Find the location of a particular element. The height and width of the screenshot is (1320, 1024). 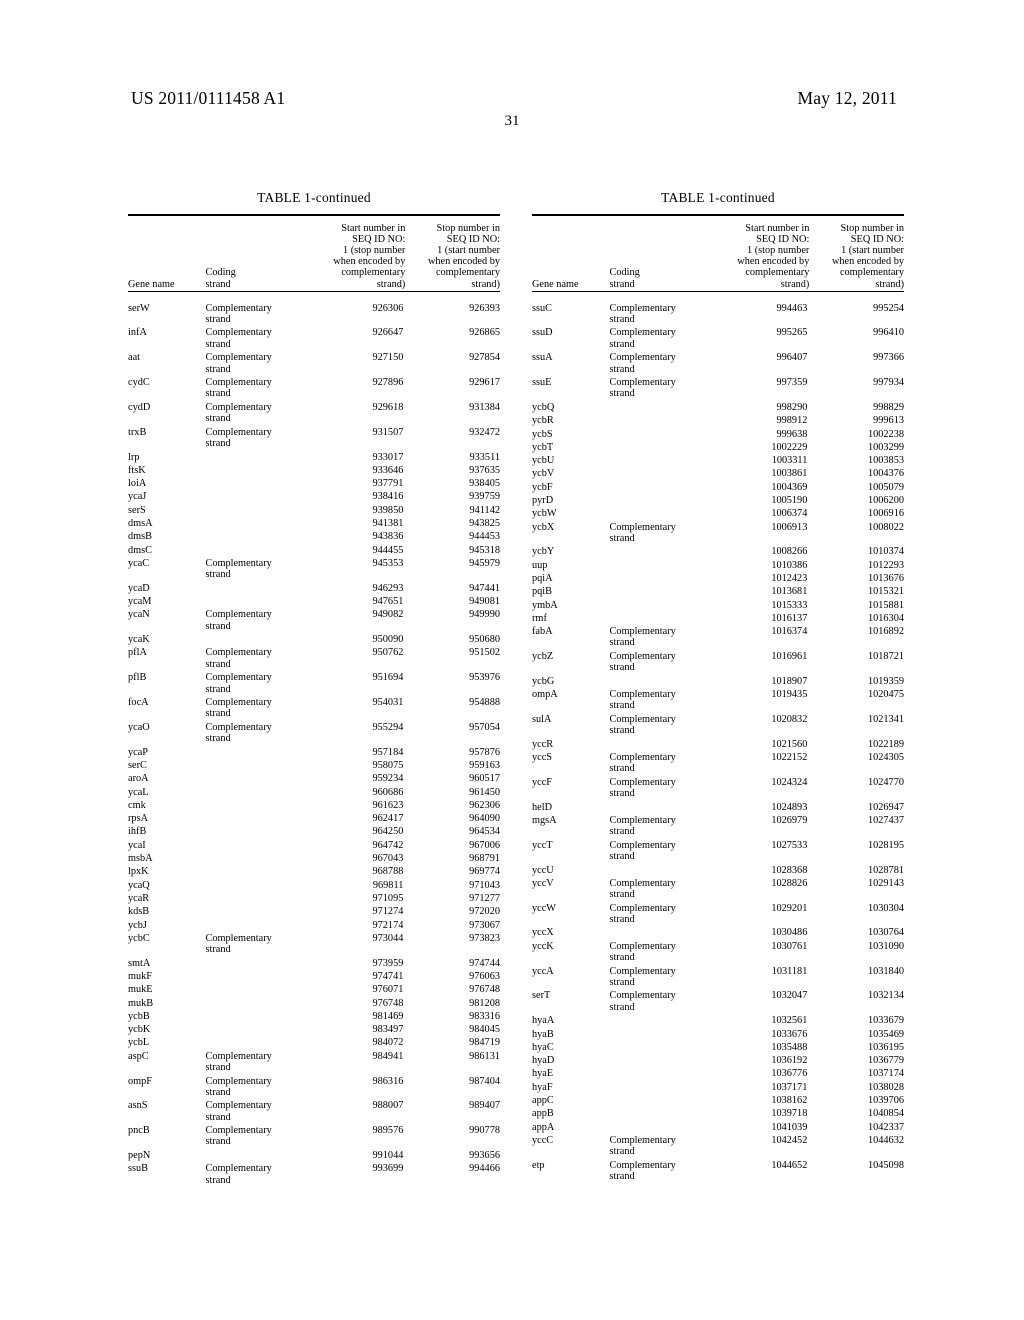

cell-stop-number: 954888 is located at coordinates (484, 703).